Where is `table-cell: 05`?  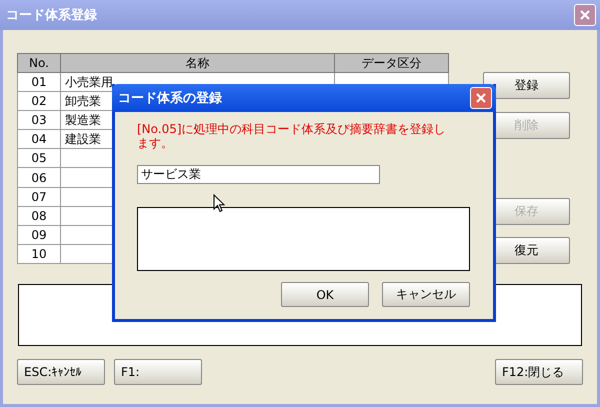
table-cell: 05 is located at coordinates (39, 158).